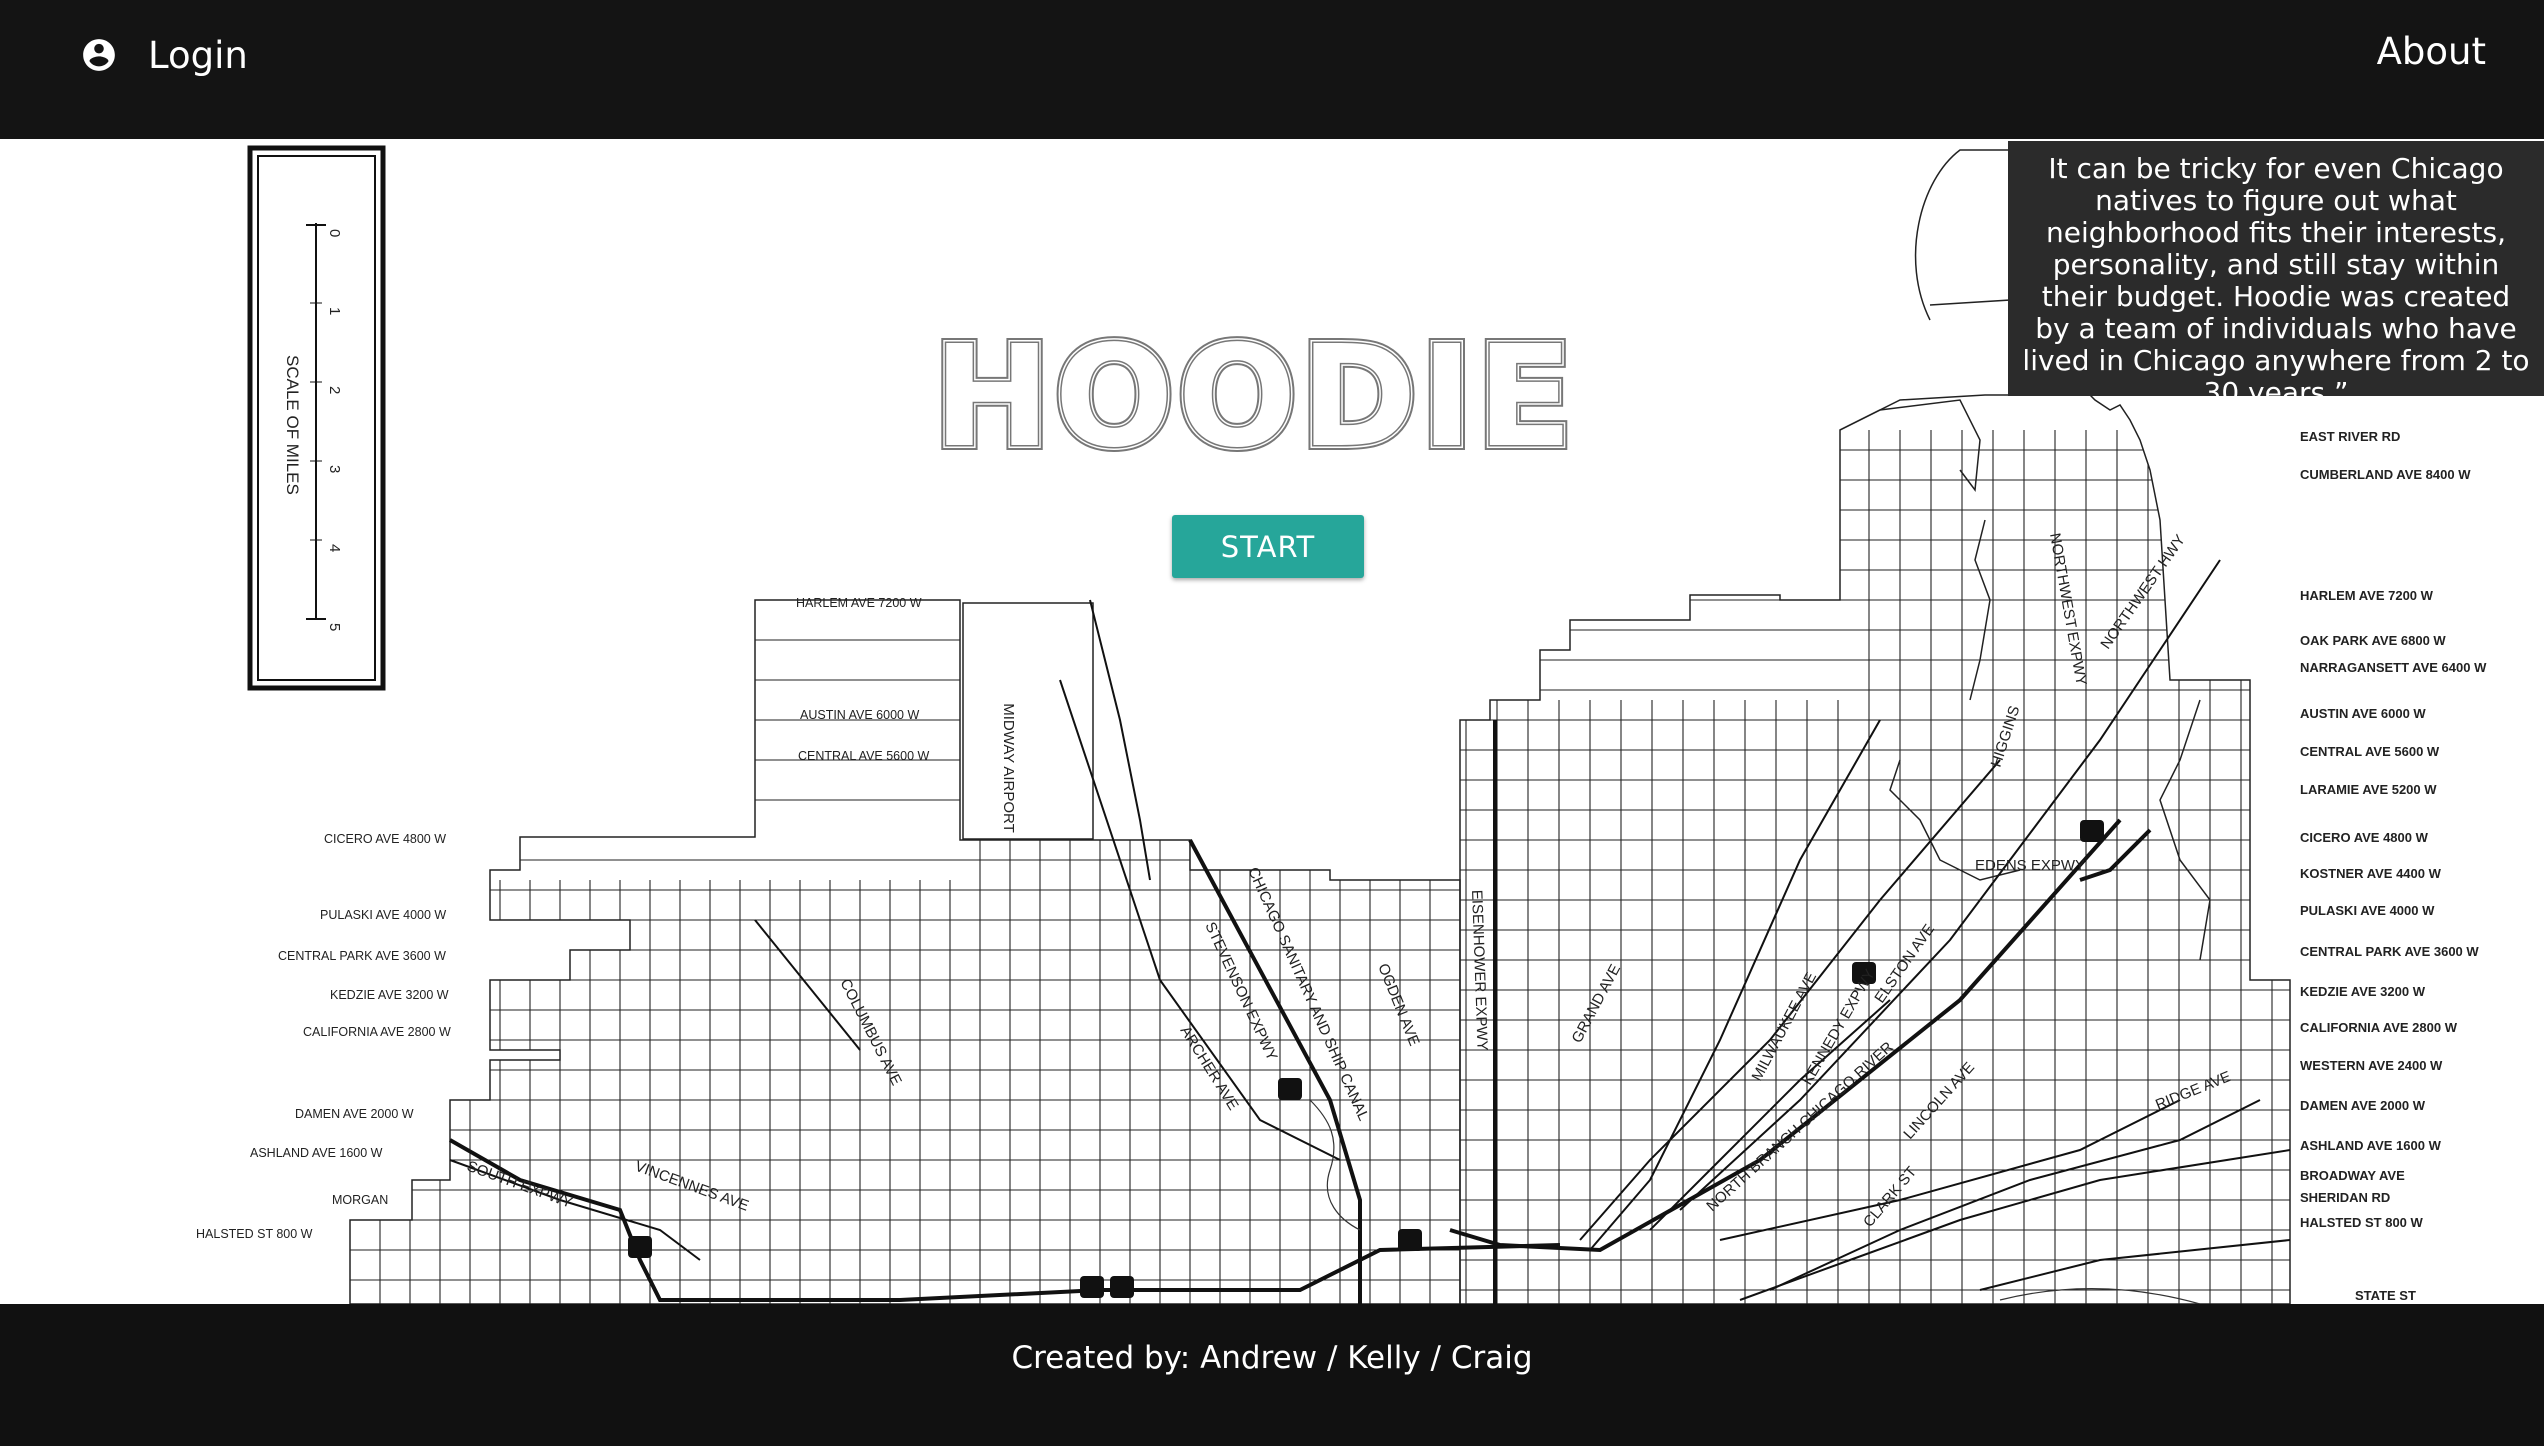 This screenshot has width=2544, height=1446. What do you see at coordinates (1308, 994) in the screenshot?
I see `svg-text:CHICAGO SANITARY AND SHIP CANA: CHICAGO SANITARY AND SHIP CANAL` at bounding box center [1308, 994].